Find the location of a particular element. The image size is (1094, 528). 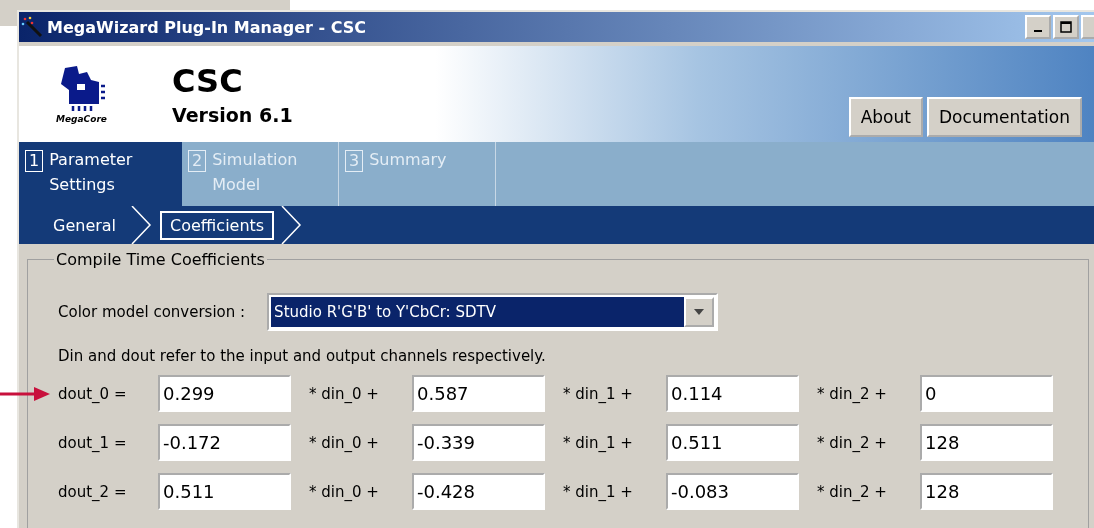

logo-caption: MegaCore is located at coordinates (81, 119).